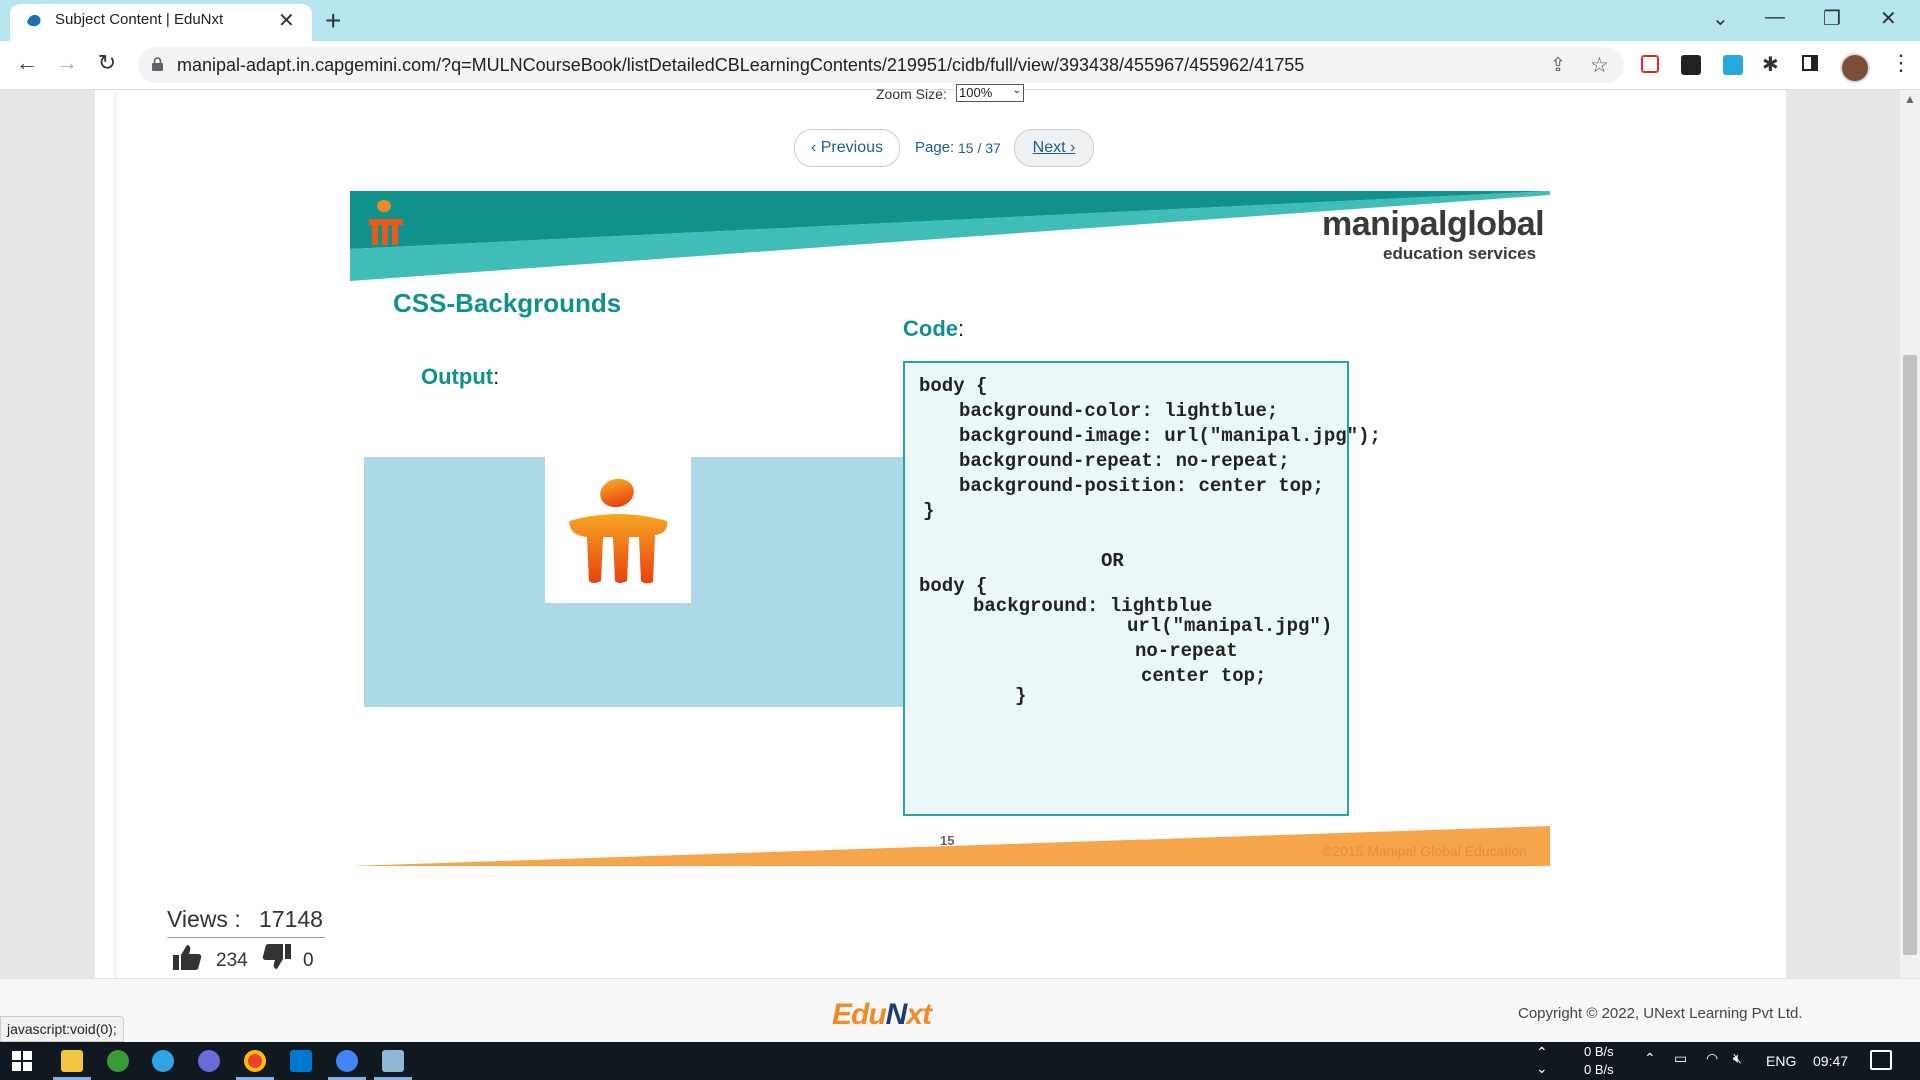 The height and width of the screenshot is (1080, 1920). Describe the element at coordinates (1901, 63) in the screenshot. I see `browser-menu-icon: ⋮` at that location.